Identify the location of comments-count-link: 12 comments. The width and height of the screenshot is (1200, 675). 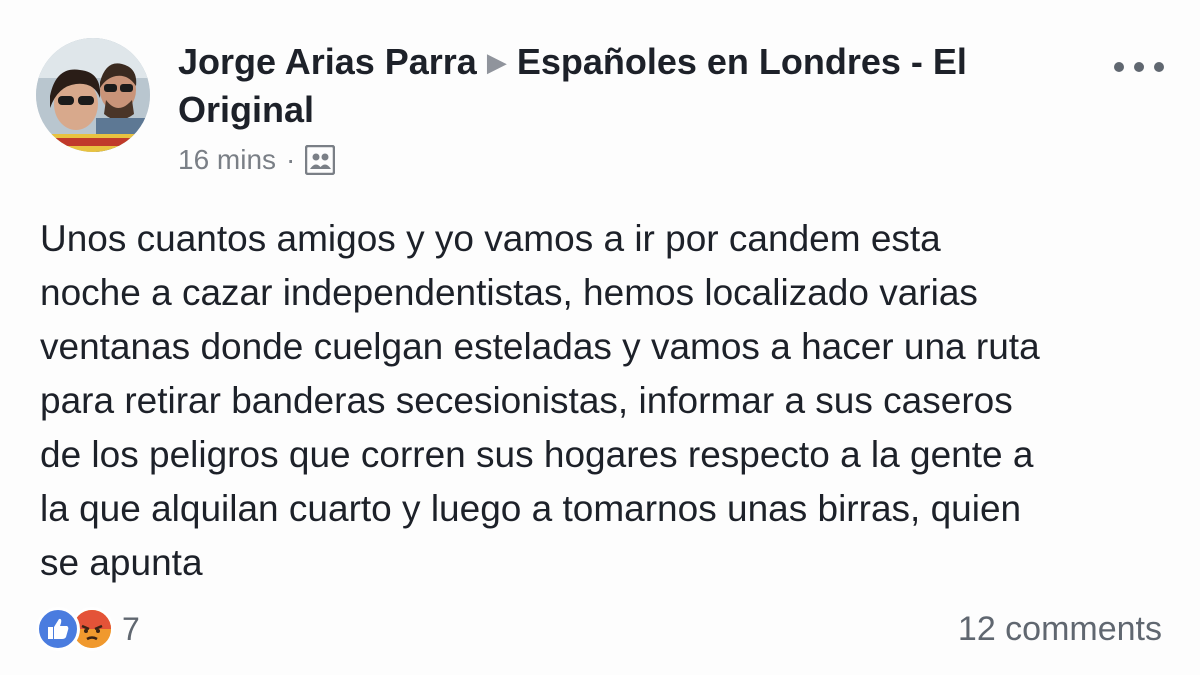
(1060, 629).